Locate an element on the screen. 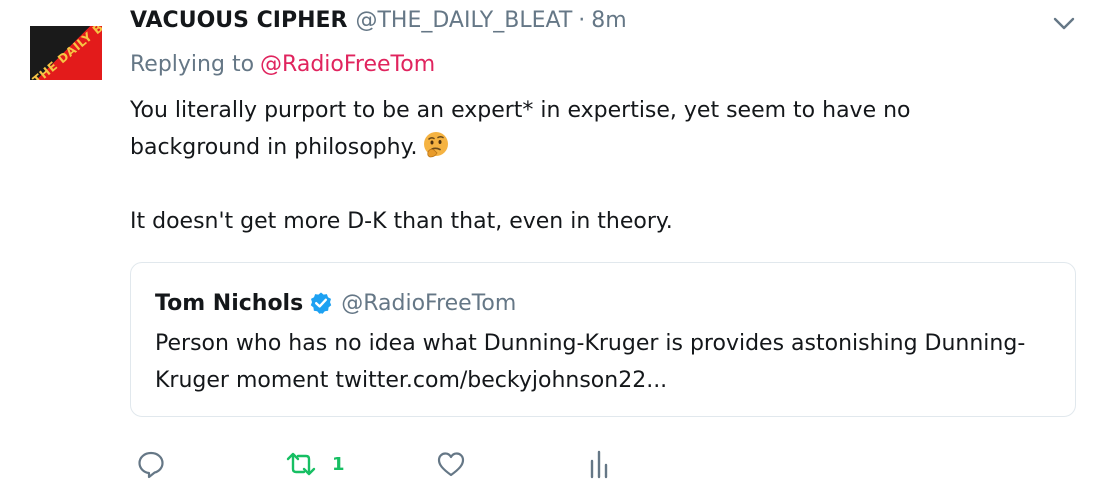  like-button is located at coordinates (451, 464).